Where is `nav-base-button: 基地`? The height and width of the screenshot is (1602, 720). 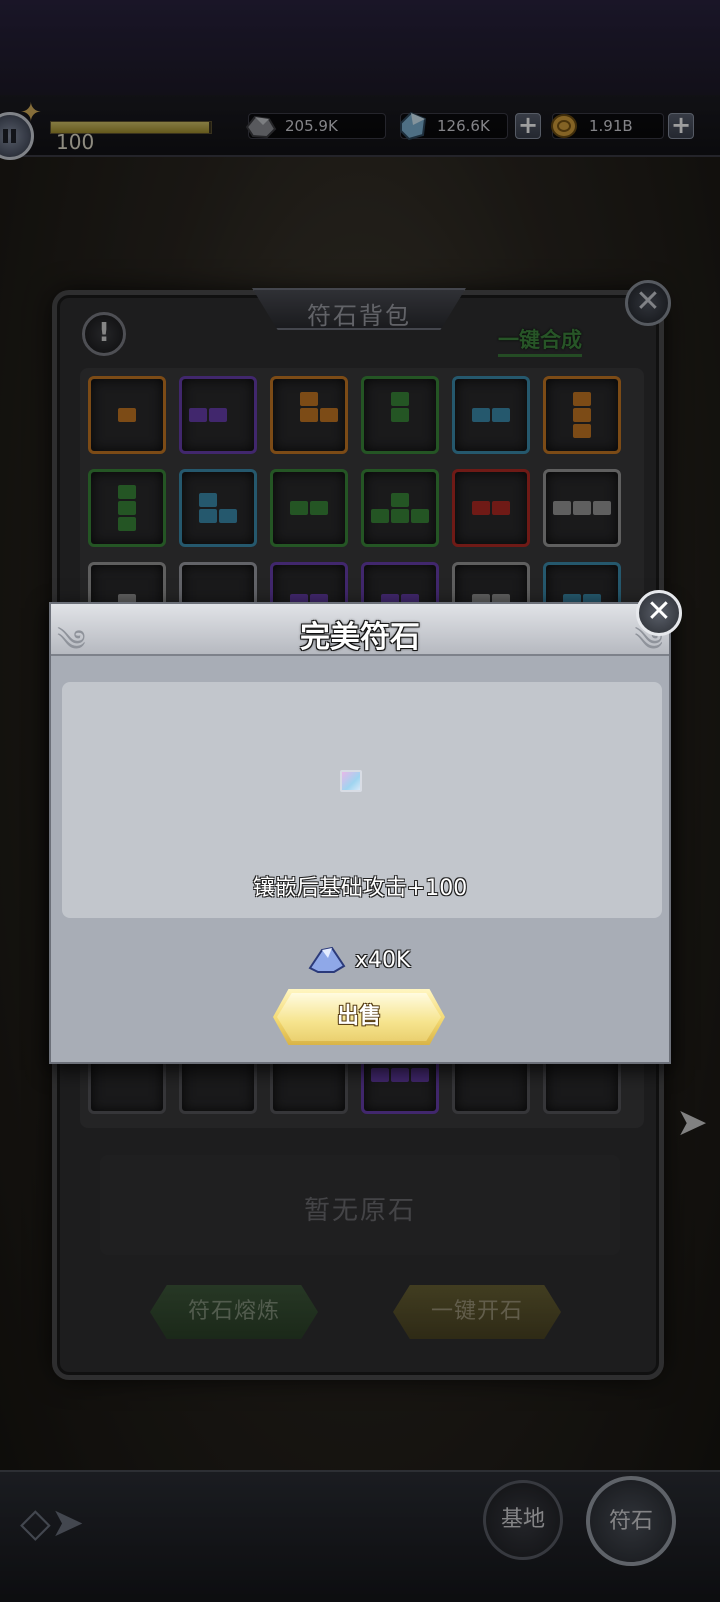 nav-base-button: 基地 is located at coordinates (523, 1520).